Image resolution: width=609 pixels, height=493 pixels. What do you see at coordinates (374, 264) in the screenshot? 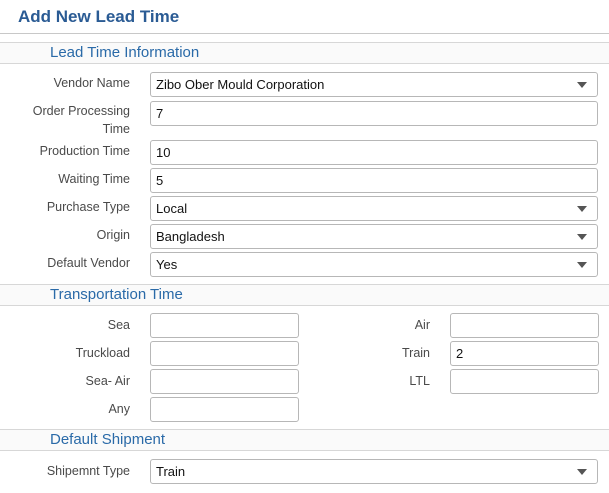
I see `default-vendor-select: Yes` at bounding box center [374, 264].